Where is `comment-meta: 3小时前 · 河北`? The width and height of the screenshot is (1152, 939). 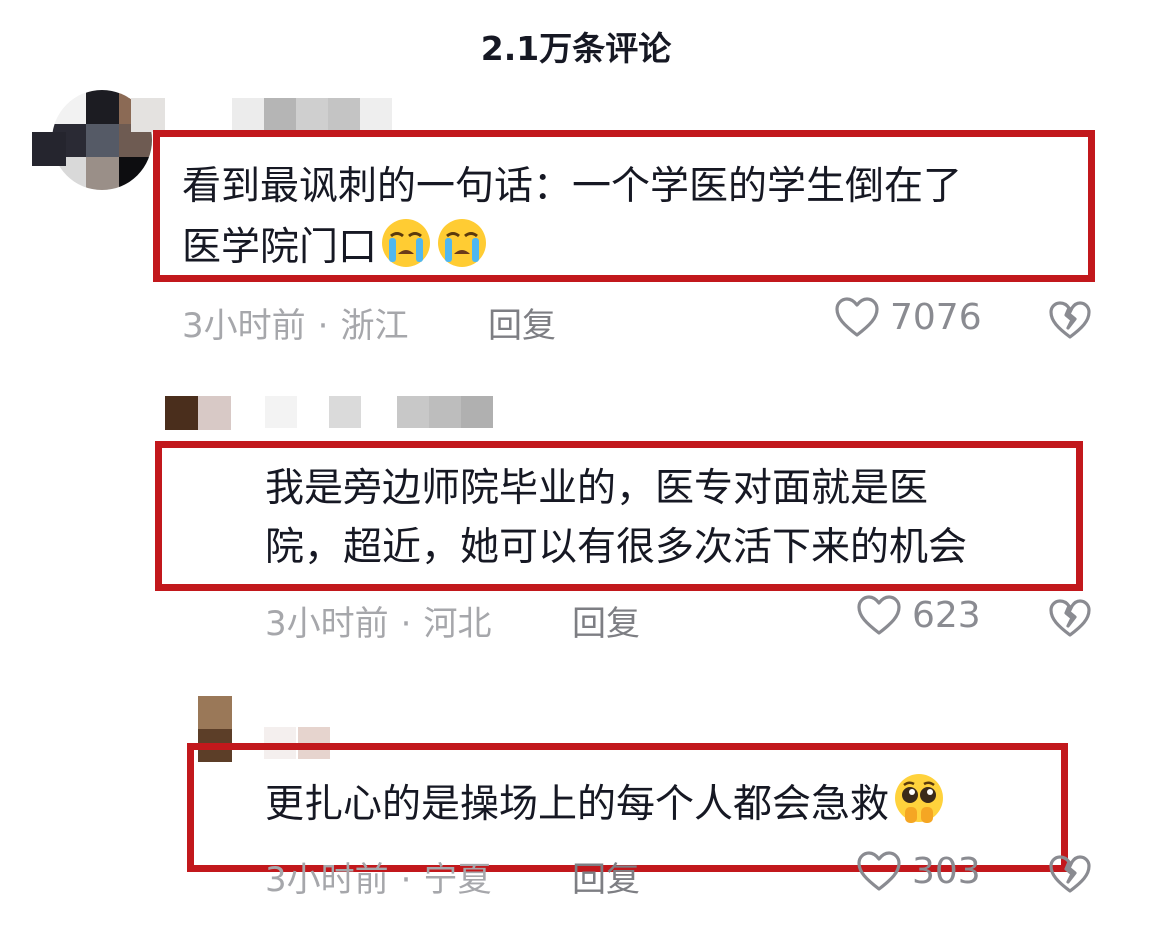
comment-meta: 3小时前 · 河北 is located at coordinates (378, 620).